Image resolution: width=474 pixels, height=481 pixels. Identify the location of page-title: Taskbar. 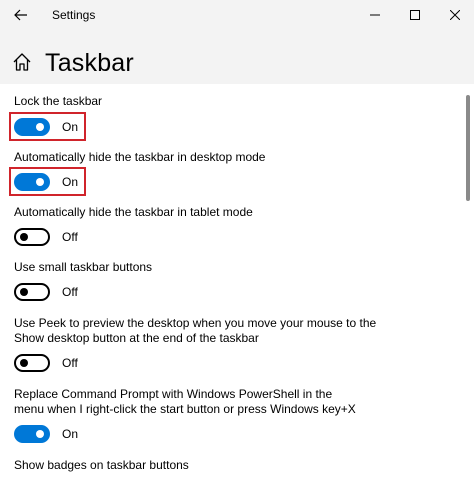
(89, 63).